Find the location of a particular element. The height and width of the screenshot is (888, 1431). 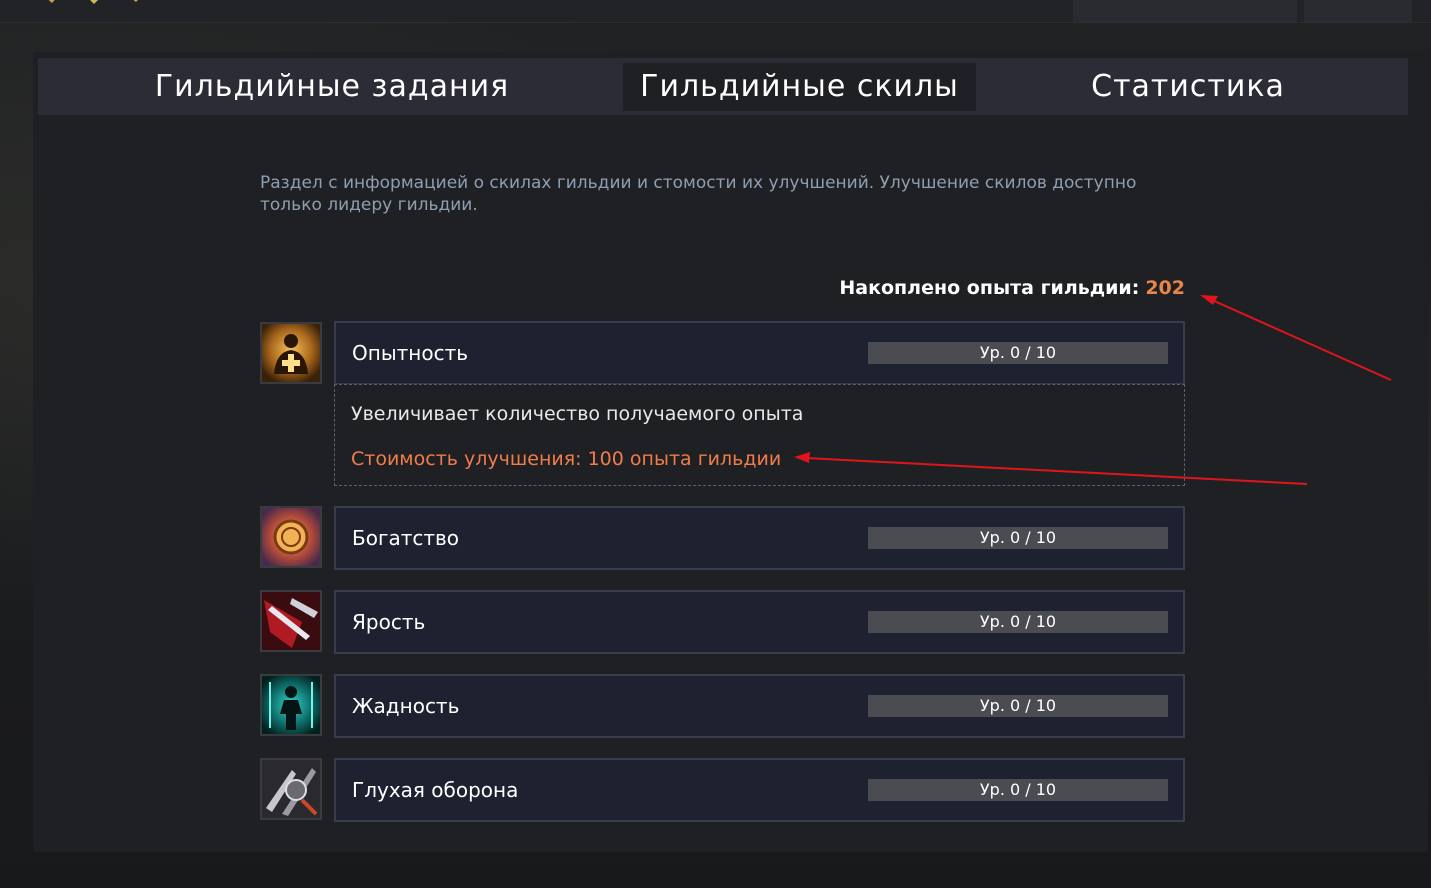

skill-row-defense: Глухая оборона Ур. 0 / 10 is located at coordinates (759, 790).